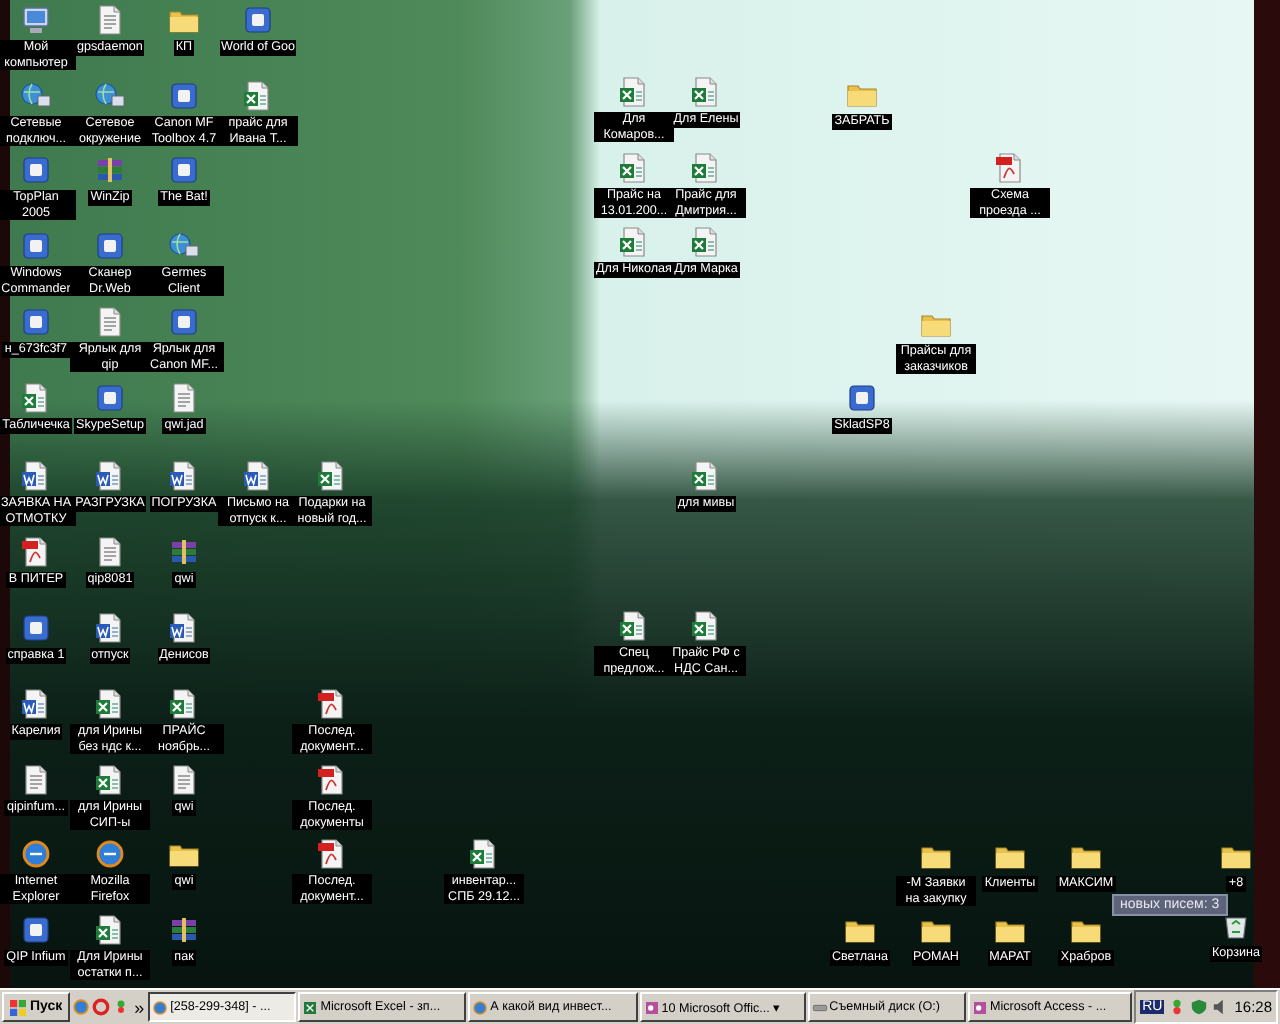 The height and width of the screenshot is (1024, 1280). Describe the element at coordinates (310, 1007) in the screenshot. I see `spreadsheet-icon` at that location.